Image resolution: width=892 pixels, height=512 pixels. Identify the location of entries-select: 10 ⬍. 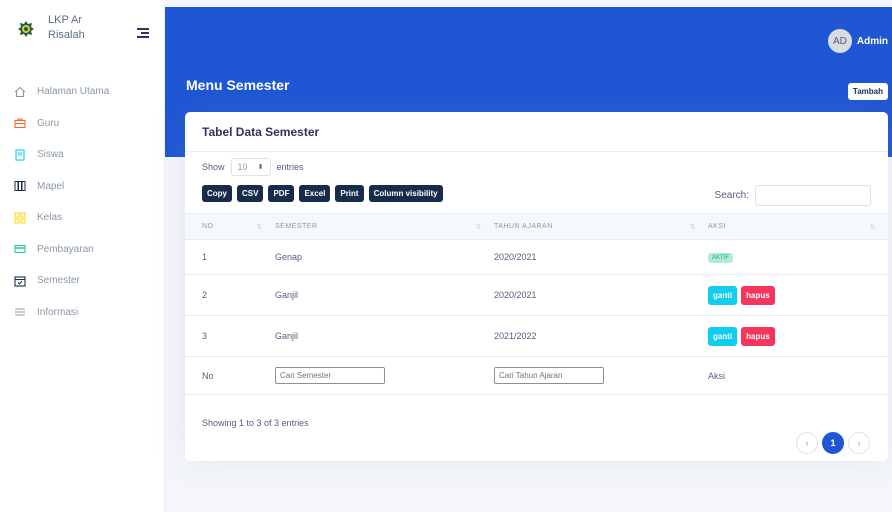
(250, 167).